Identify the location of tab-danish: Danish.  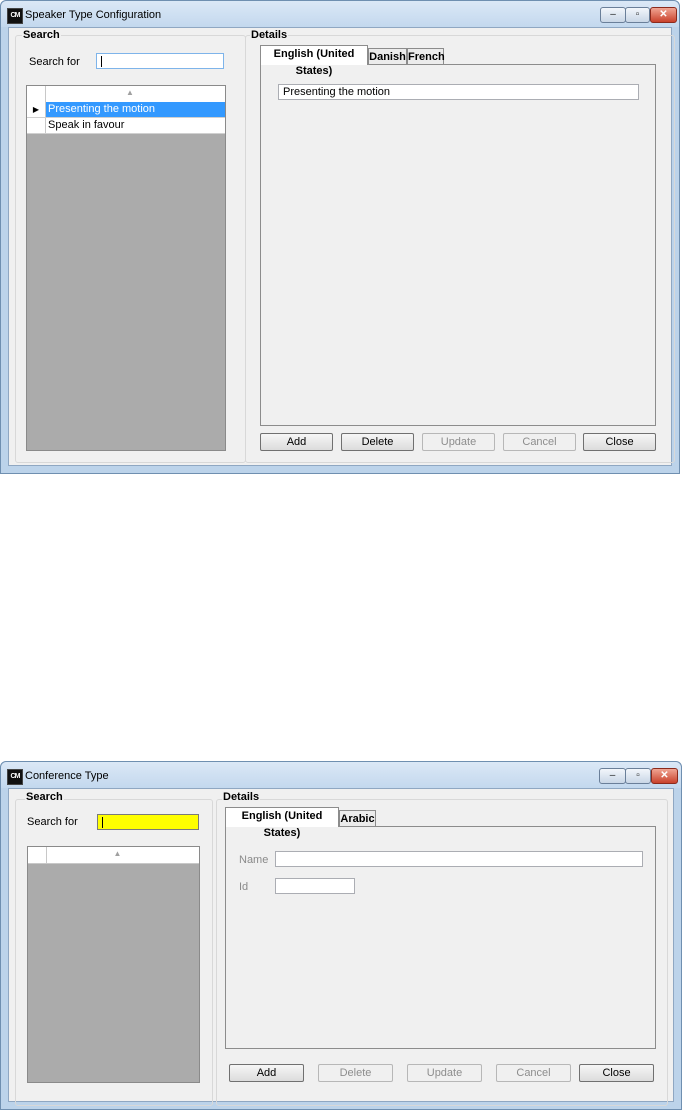
(387, 56).